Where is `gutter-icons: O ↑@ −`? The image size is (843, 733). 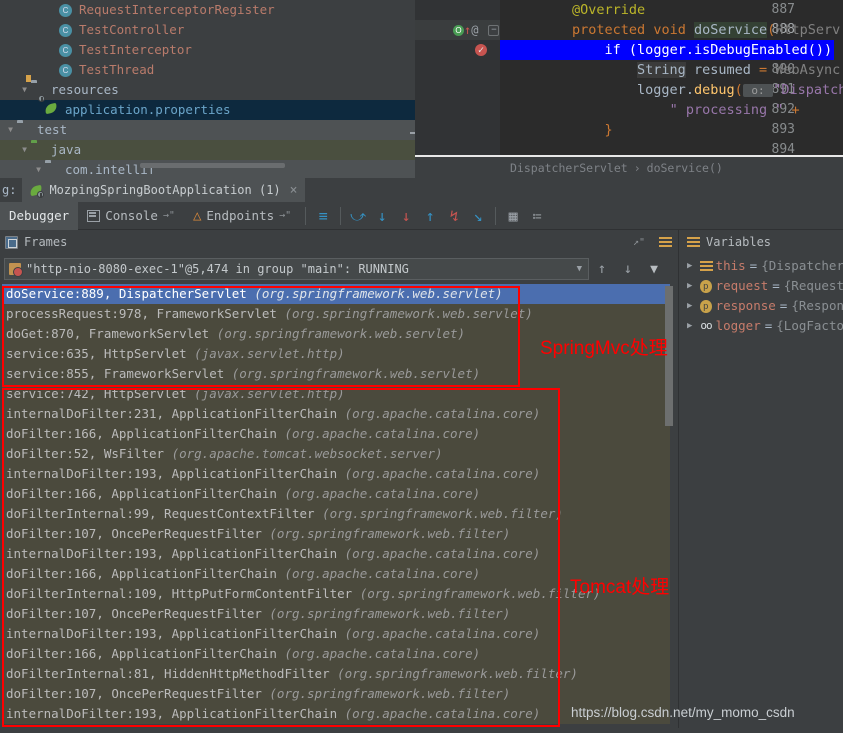
gutter-icons: O ↑@ − is located at coordinates (476, 30).